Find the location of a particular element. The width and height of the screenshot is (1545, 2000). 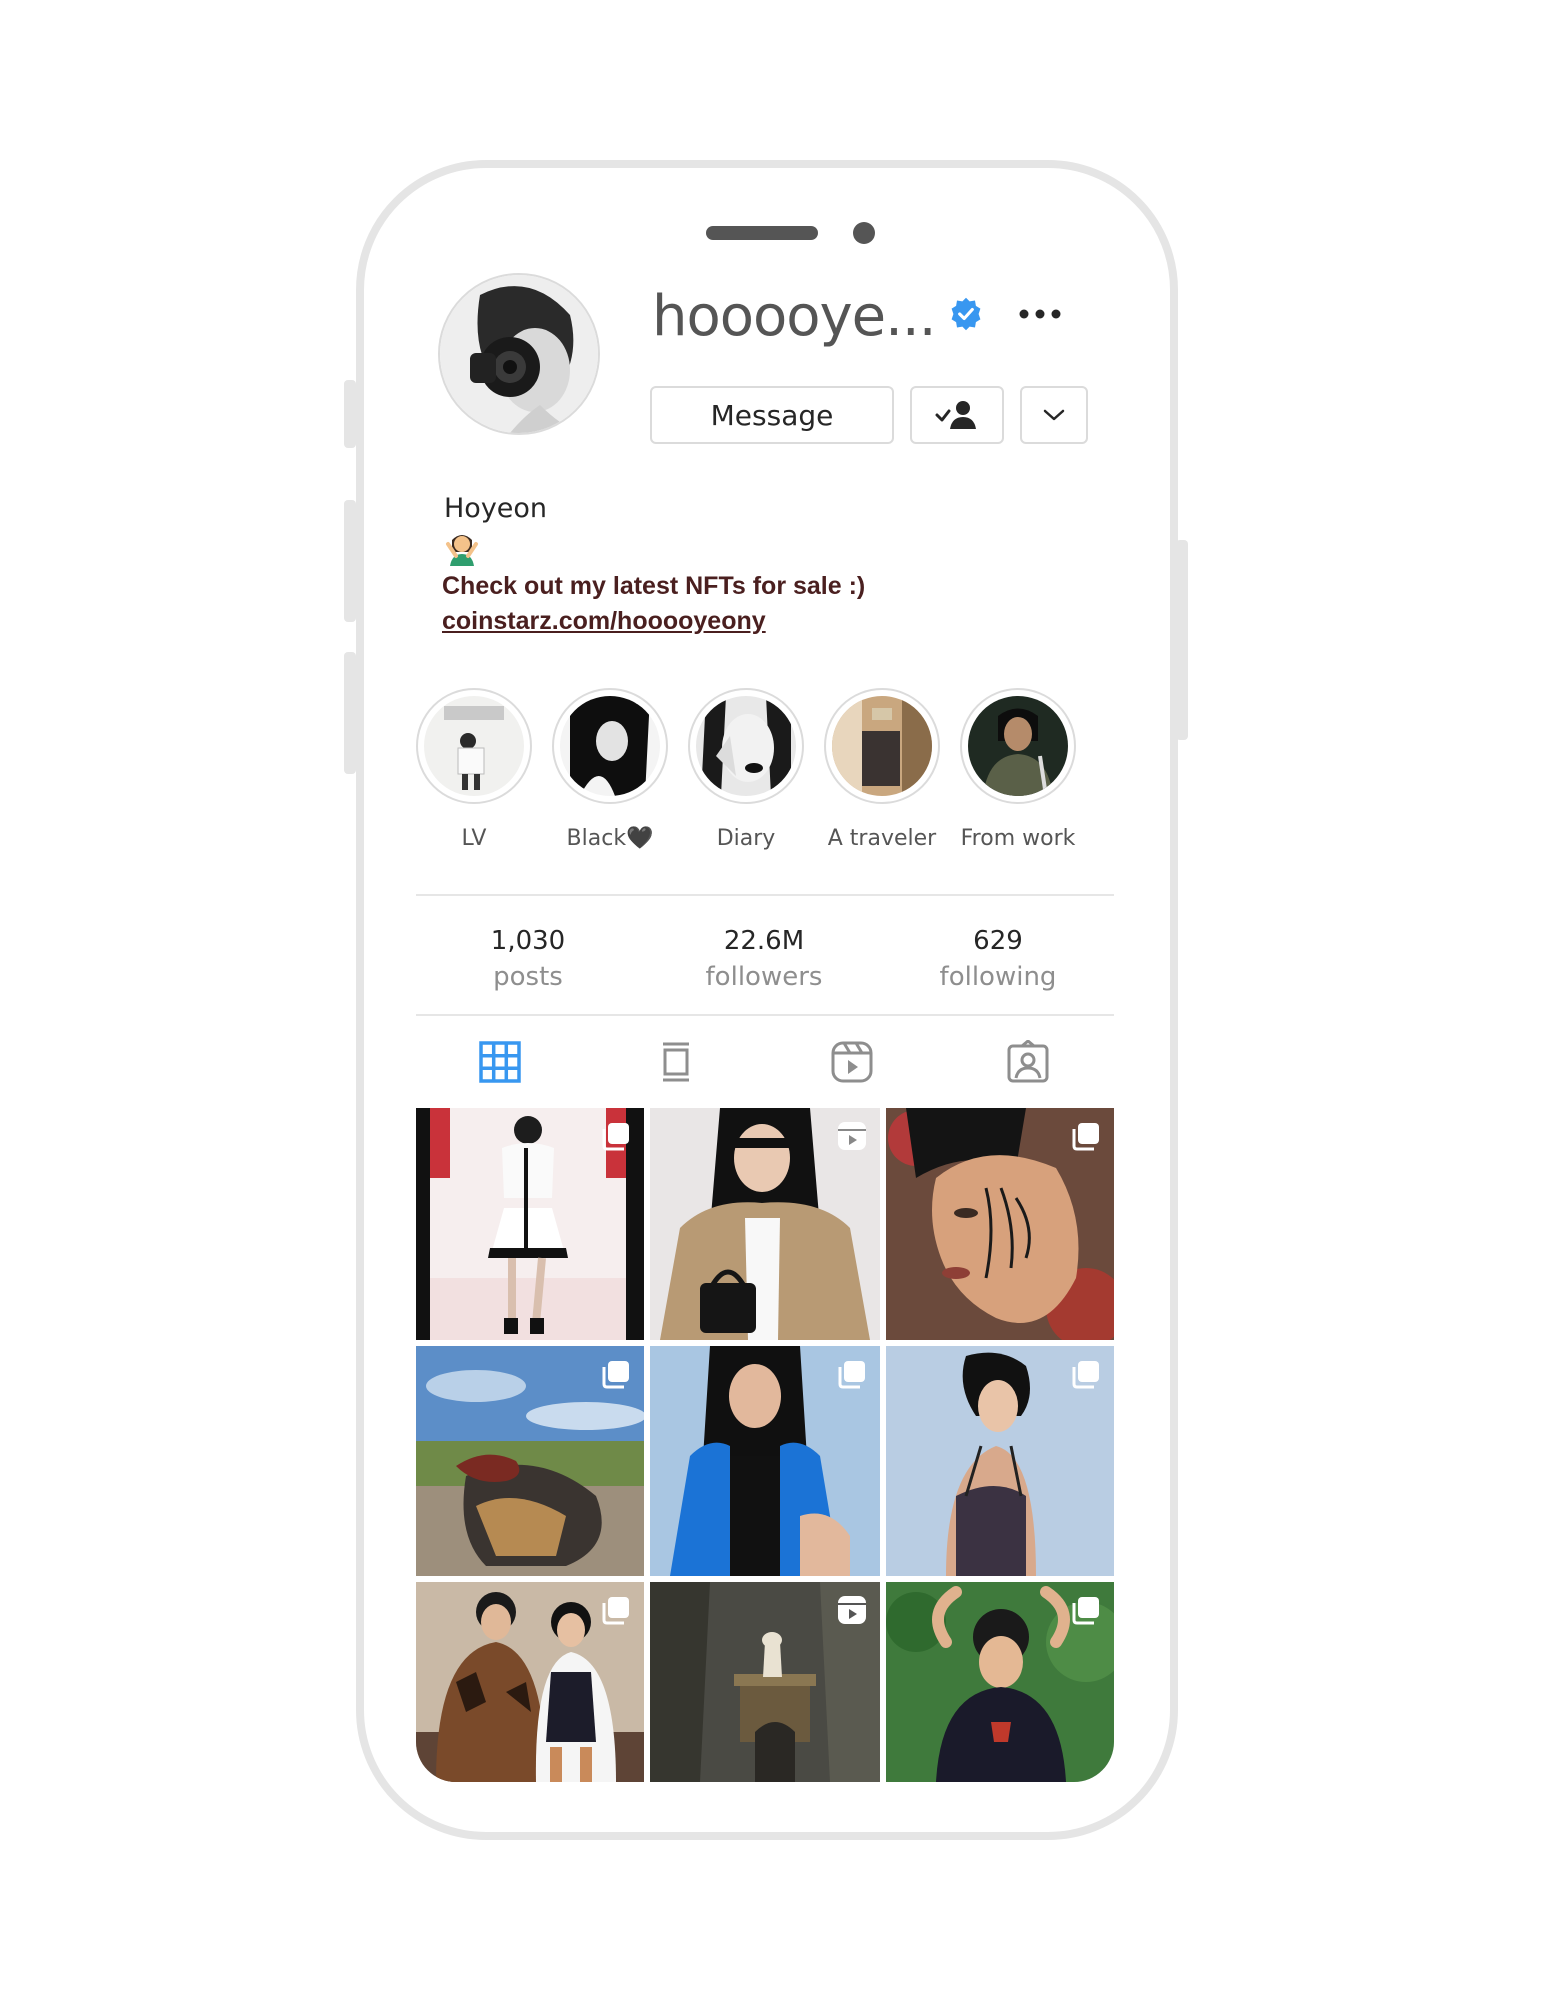

highlight-a-traveler: A traveler is located at coordinates (882, 769).